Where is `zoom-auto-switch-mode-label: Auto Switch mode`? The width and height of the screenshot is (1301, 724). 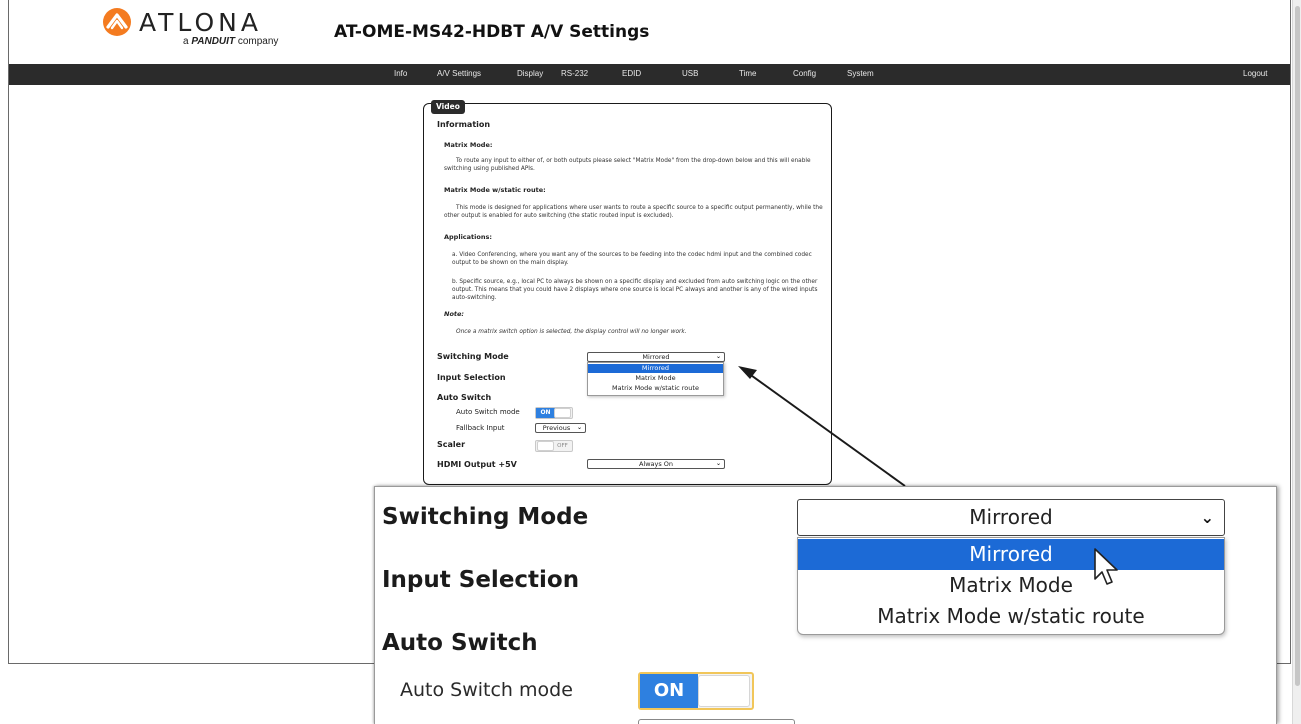
zoom-auto-switch-mode-label: Auto Switch mode is located at coordinates (486, 690).